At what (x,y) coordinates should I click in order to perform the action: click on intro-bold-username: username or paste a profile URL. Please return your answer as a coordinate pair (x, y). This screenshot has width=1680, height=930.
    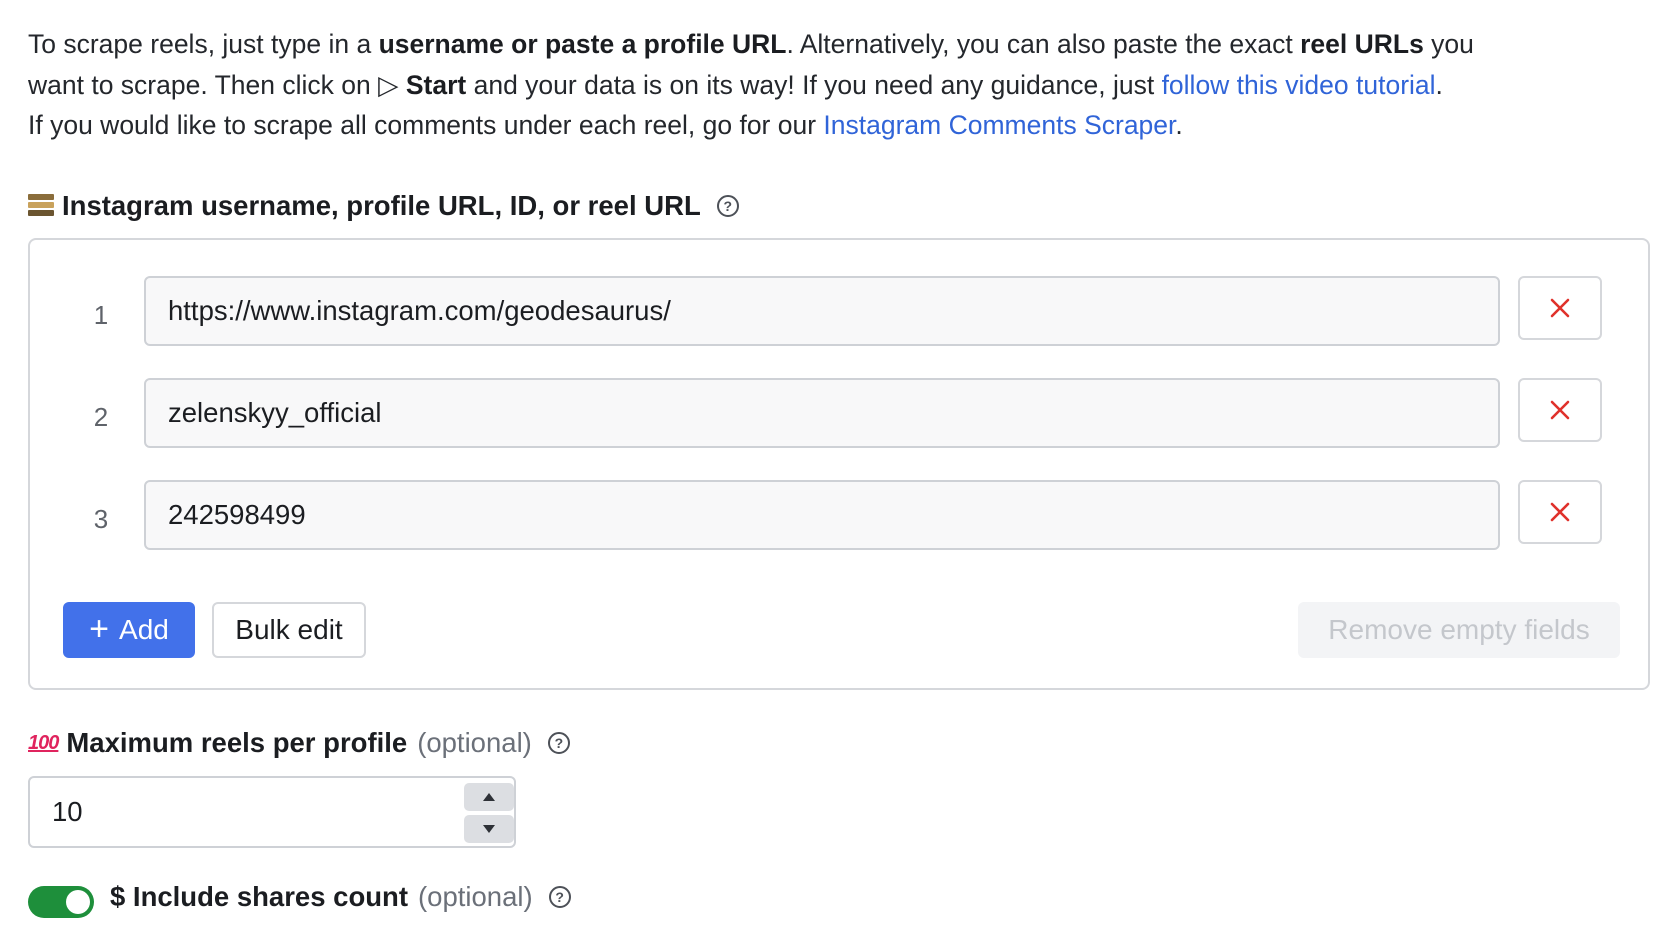
    Looking at the image, I should click on (582, 44).